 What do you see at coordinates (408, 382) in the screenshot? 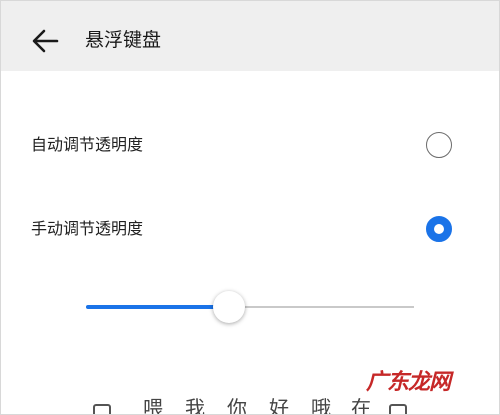
I see `site-watermark: 广东龙网` at bounding box center [408, 382].